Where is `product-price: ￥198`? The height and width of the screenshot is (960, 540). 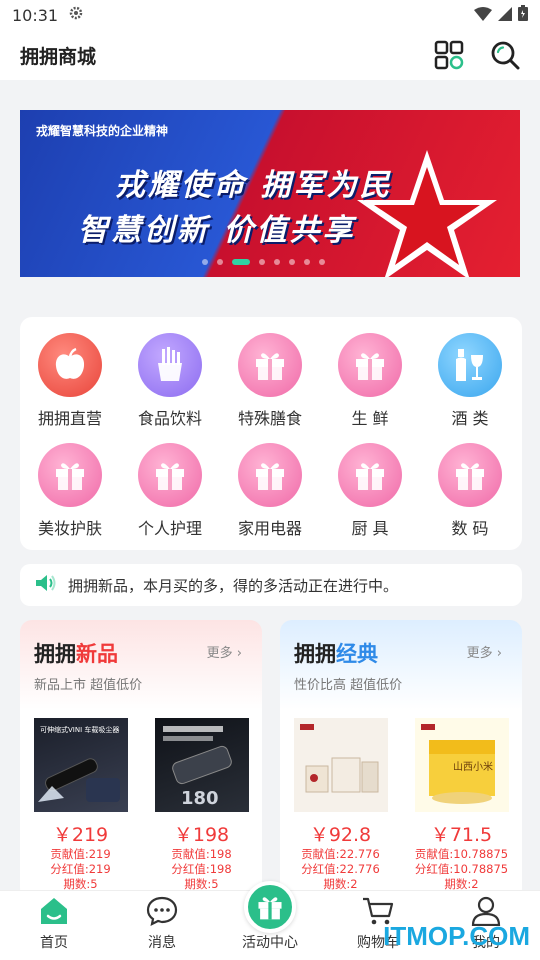
product-price: ￥198 is located at coordinates (201, 835).